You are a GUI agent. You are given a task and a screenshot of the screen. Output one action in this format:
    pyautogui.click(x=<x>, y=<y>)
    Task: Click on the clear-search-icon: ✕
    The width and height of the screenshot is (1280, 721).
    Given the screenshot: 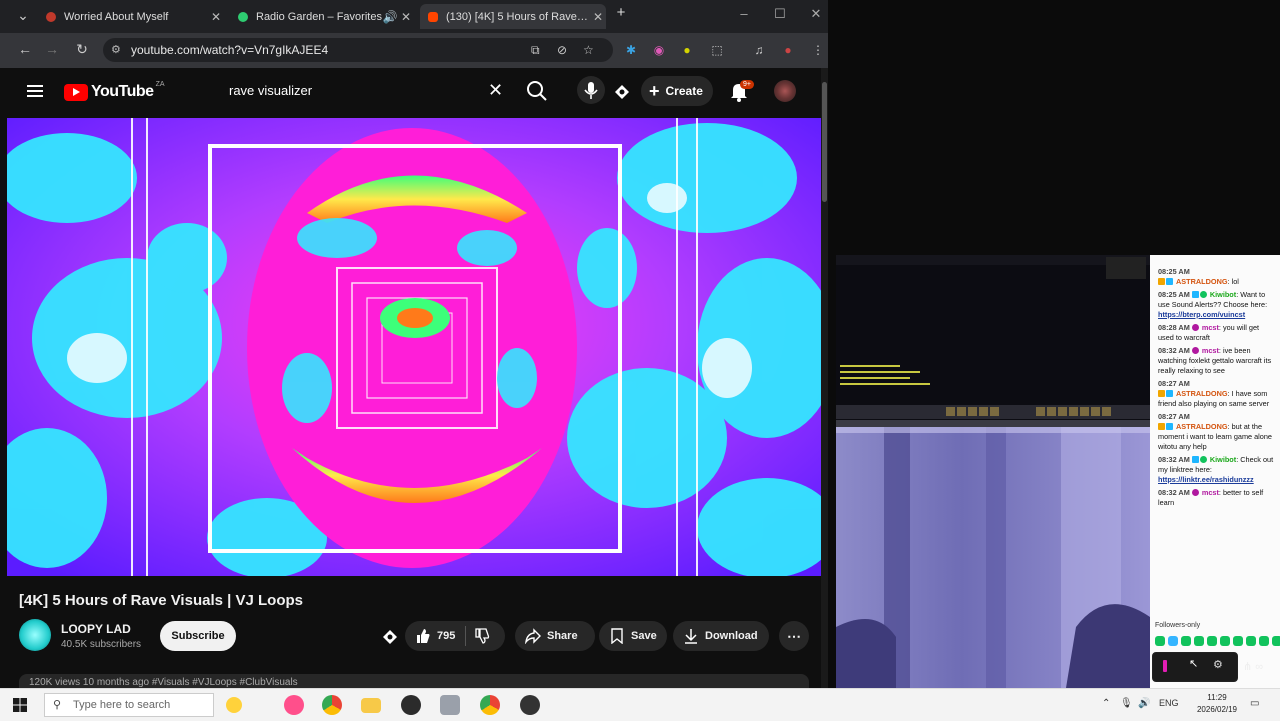 What is the action you would take?
    pyautogui.click(x=495, y=90)
    